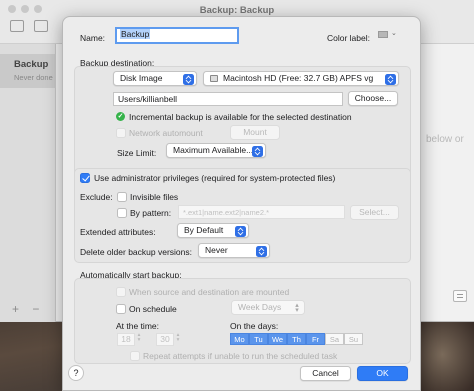 This screenshot has width=474, height=391. What do you see at coordinates (204, 230) in the screenshot?
I see `extended-attributes-value: By Default` at bounding box center [204, 230].